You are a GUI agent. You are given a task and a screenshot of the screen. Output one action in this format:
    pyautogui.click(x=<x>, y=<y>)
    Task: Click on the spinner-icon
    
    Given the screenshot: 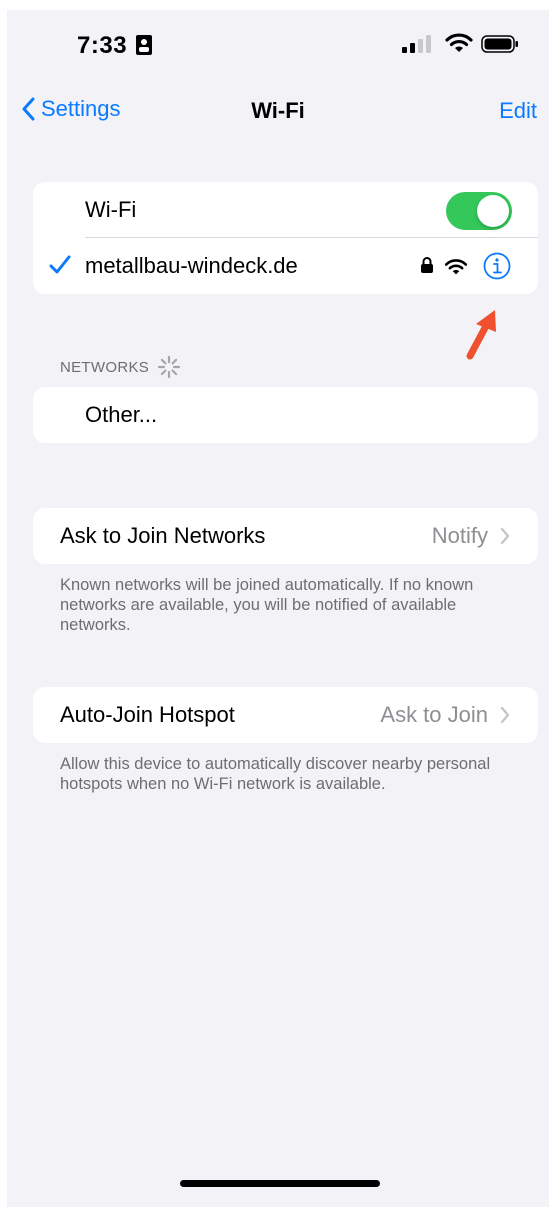 What is the action you would take?
    pyautogui.click(x=169, y=367)
    